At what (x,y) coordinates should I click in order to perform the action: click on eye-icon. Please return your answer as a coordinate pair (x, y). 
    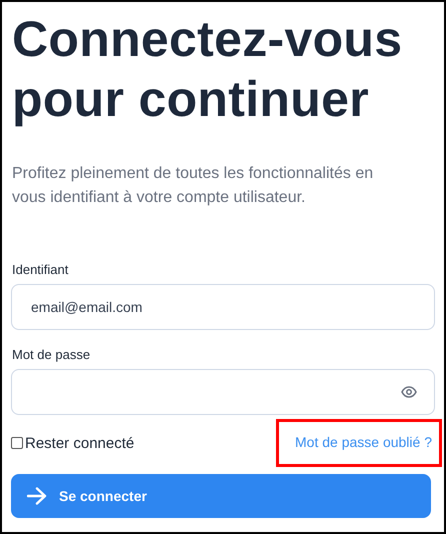
    Looking at the image, I should click on (409, 392).